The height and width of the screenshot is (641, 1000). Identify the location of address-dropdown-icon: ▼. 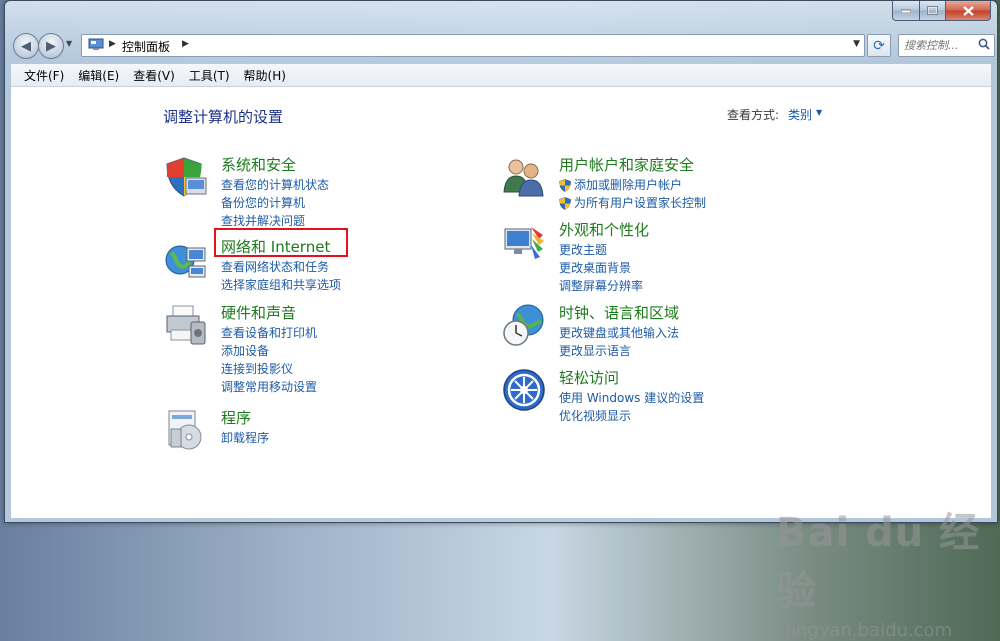
(856, 44).